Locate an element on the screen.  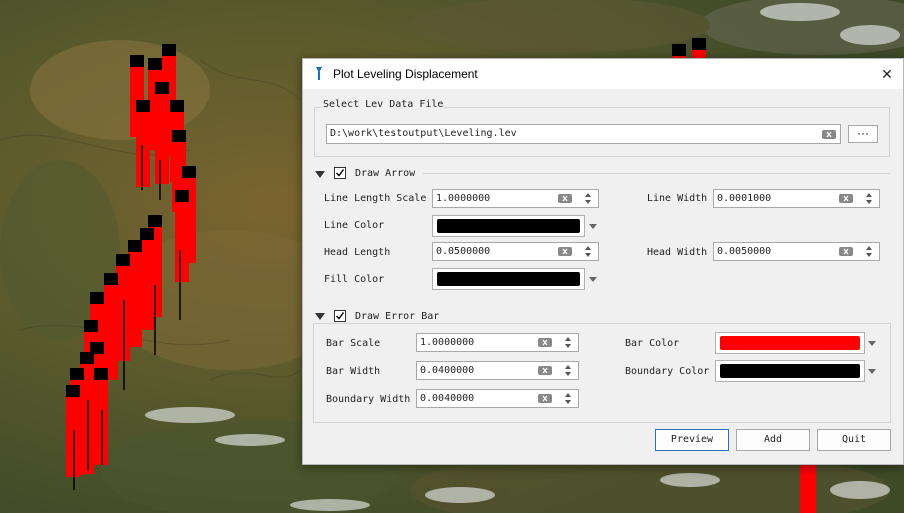
preview-button: Preview is located at coordinates (692, 440).